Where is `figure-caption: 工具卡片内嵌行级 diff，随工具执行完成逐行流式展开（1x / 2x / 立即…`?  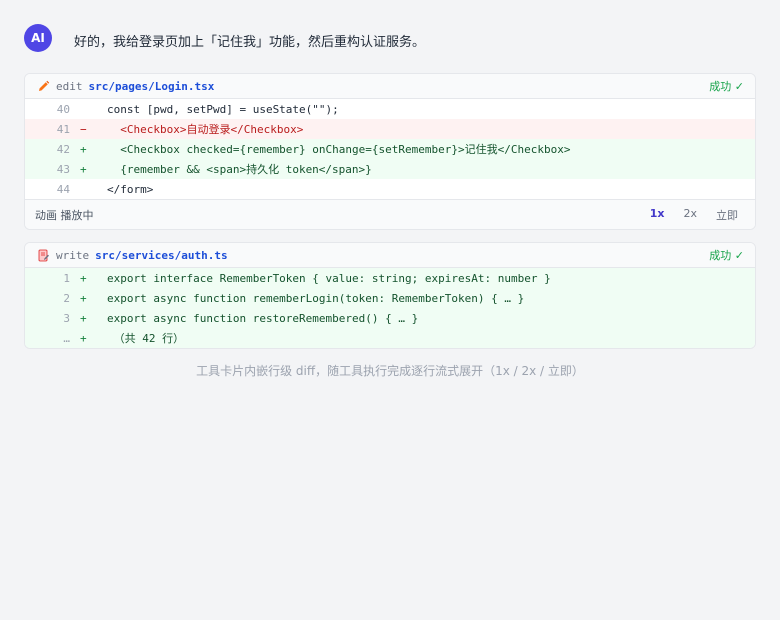
figure-caption: 工具卡片内嵌行级 diff，随工具执行完成逐行流式展开（1x / 2x / 立即… is located at coordinates (390, 371).